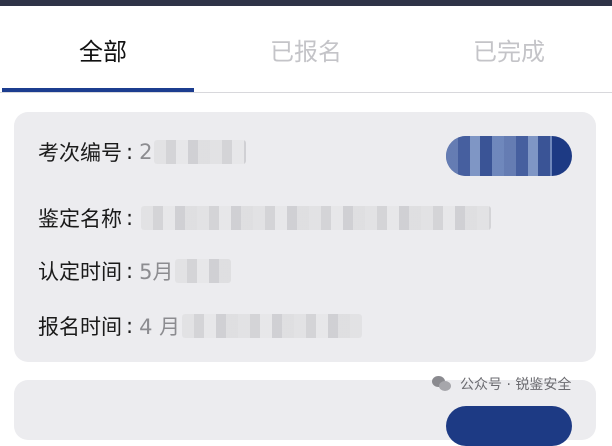  Describe the element at coordinates (442, 384) in the screenshot. I see `wechat-icon` at that location.